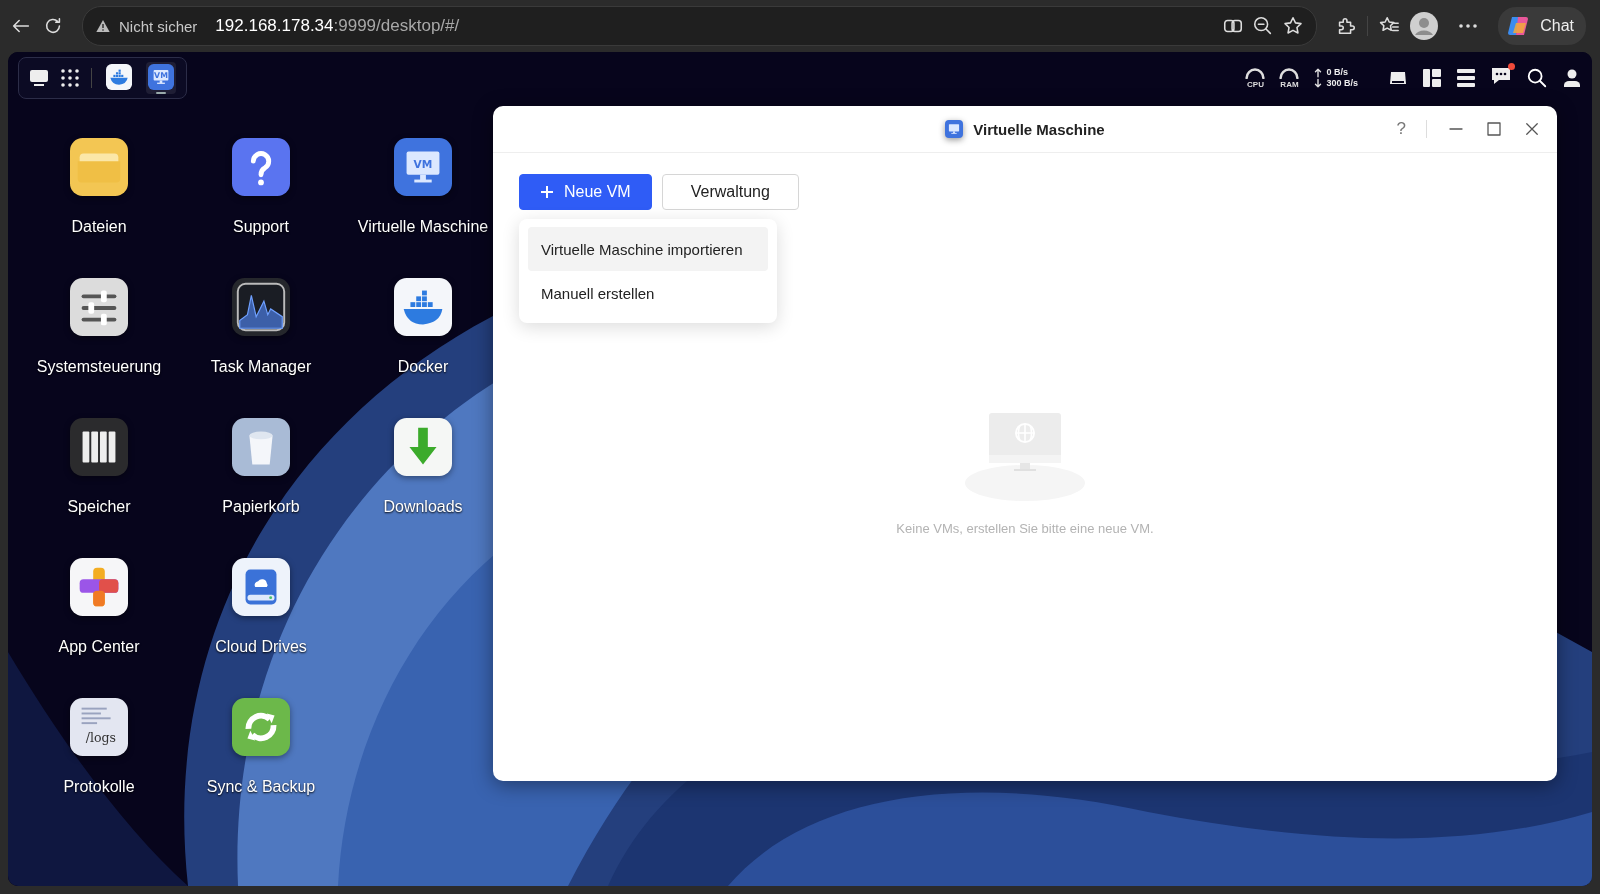 This screenshot has width=1600, height=894. I want to click on app-label: Support, so click(260, 227).